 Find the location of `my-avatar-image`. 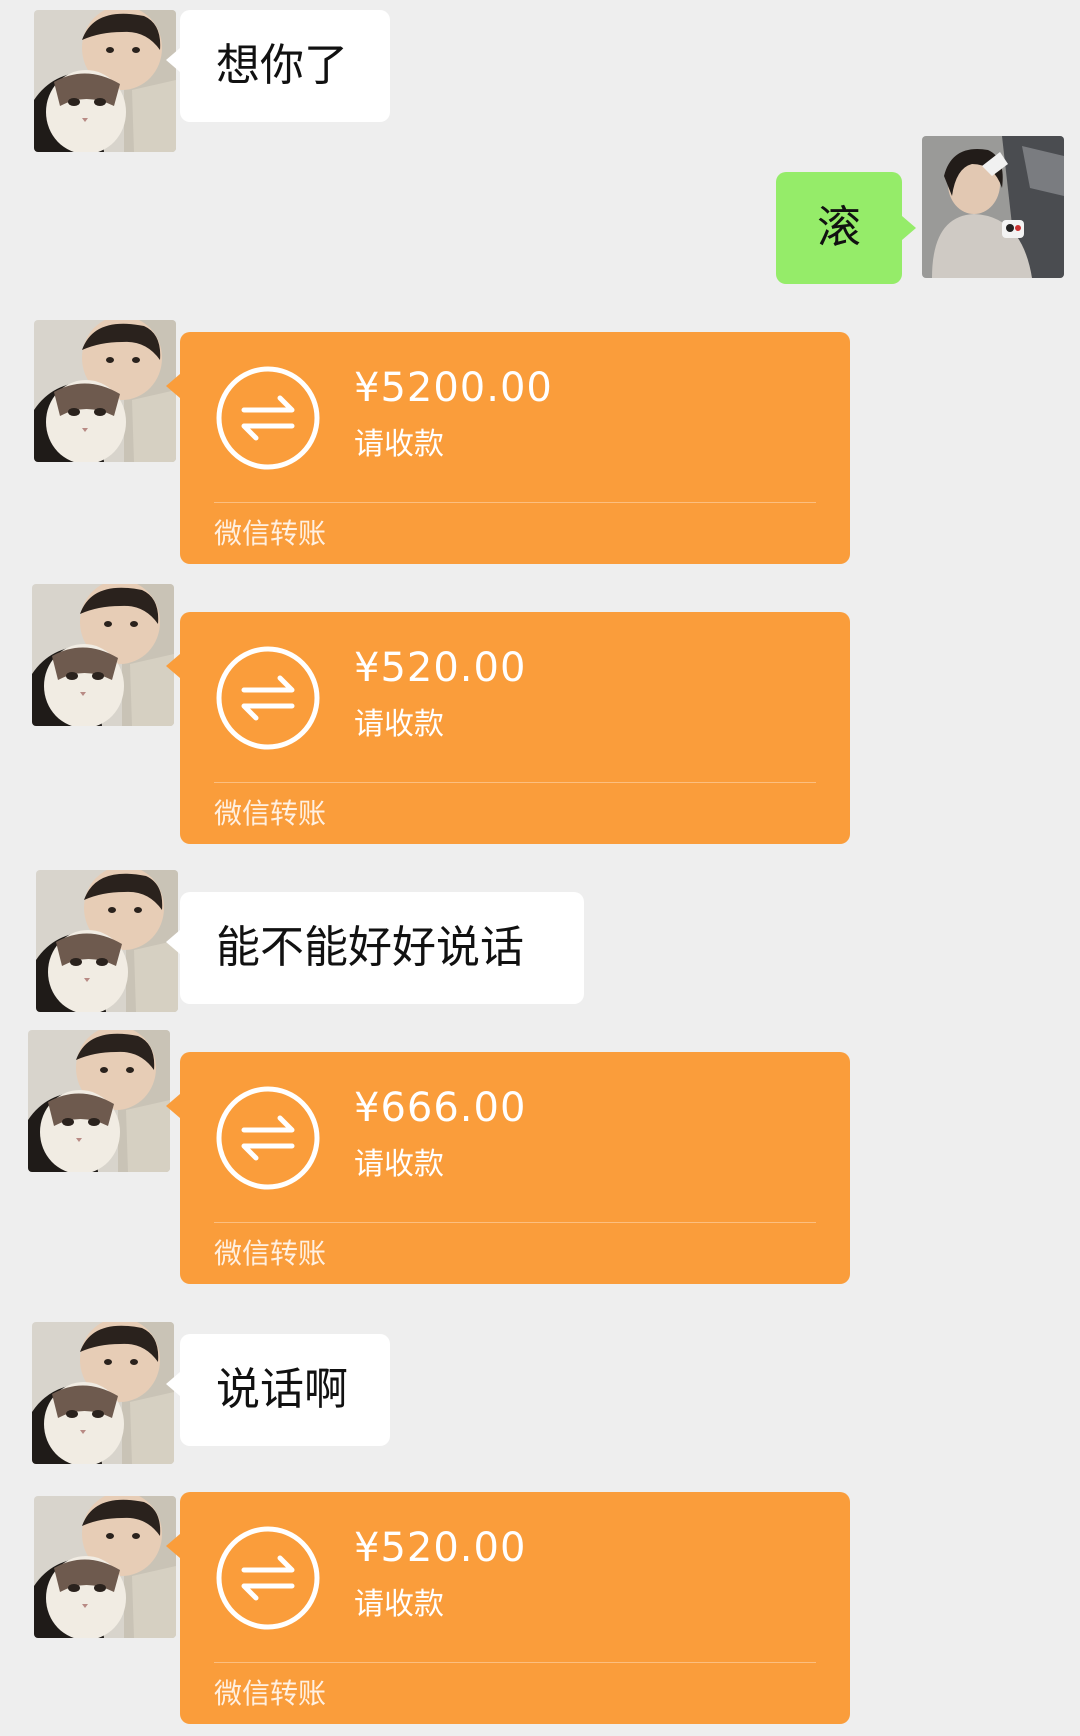

my-avatar-image is located at coordinates (993, 207).